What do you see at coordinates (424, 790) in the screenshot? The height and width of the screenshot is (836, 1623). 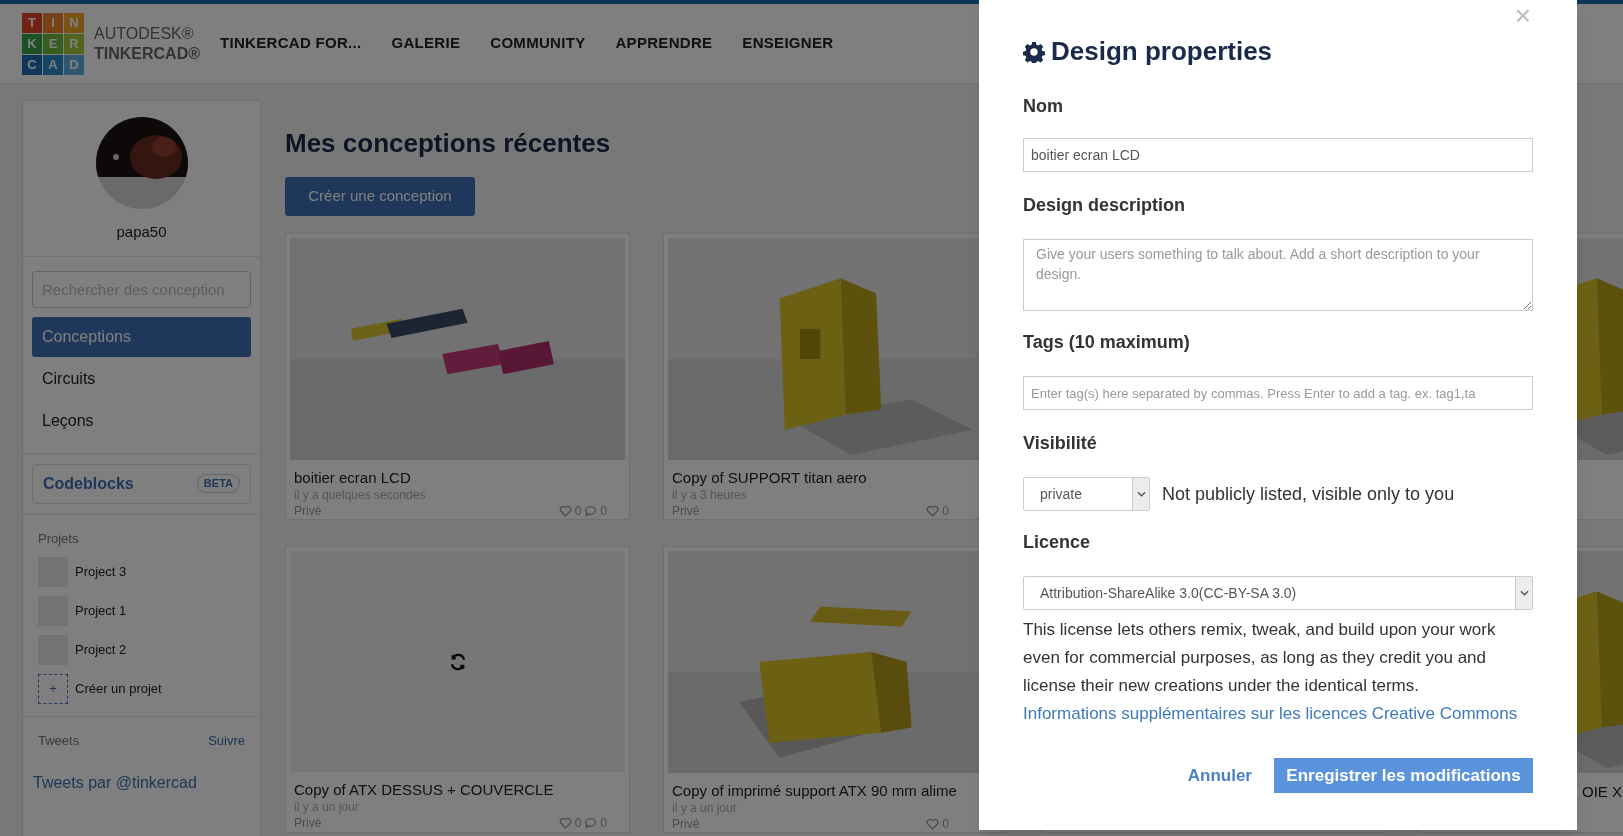 I see `design-title: Copy of ATX DESSUS + COUVERCLE` at bounding box center [424, 790].